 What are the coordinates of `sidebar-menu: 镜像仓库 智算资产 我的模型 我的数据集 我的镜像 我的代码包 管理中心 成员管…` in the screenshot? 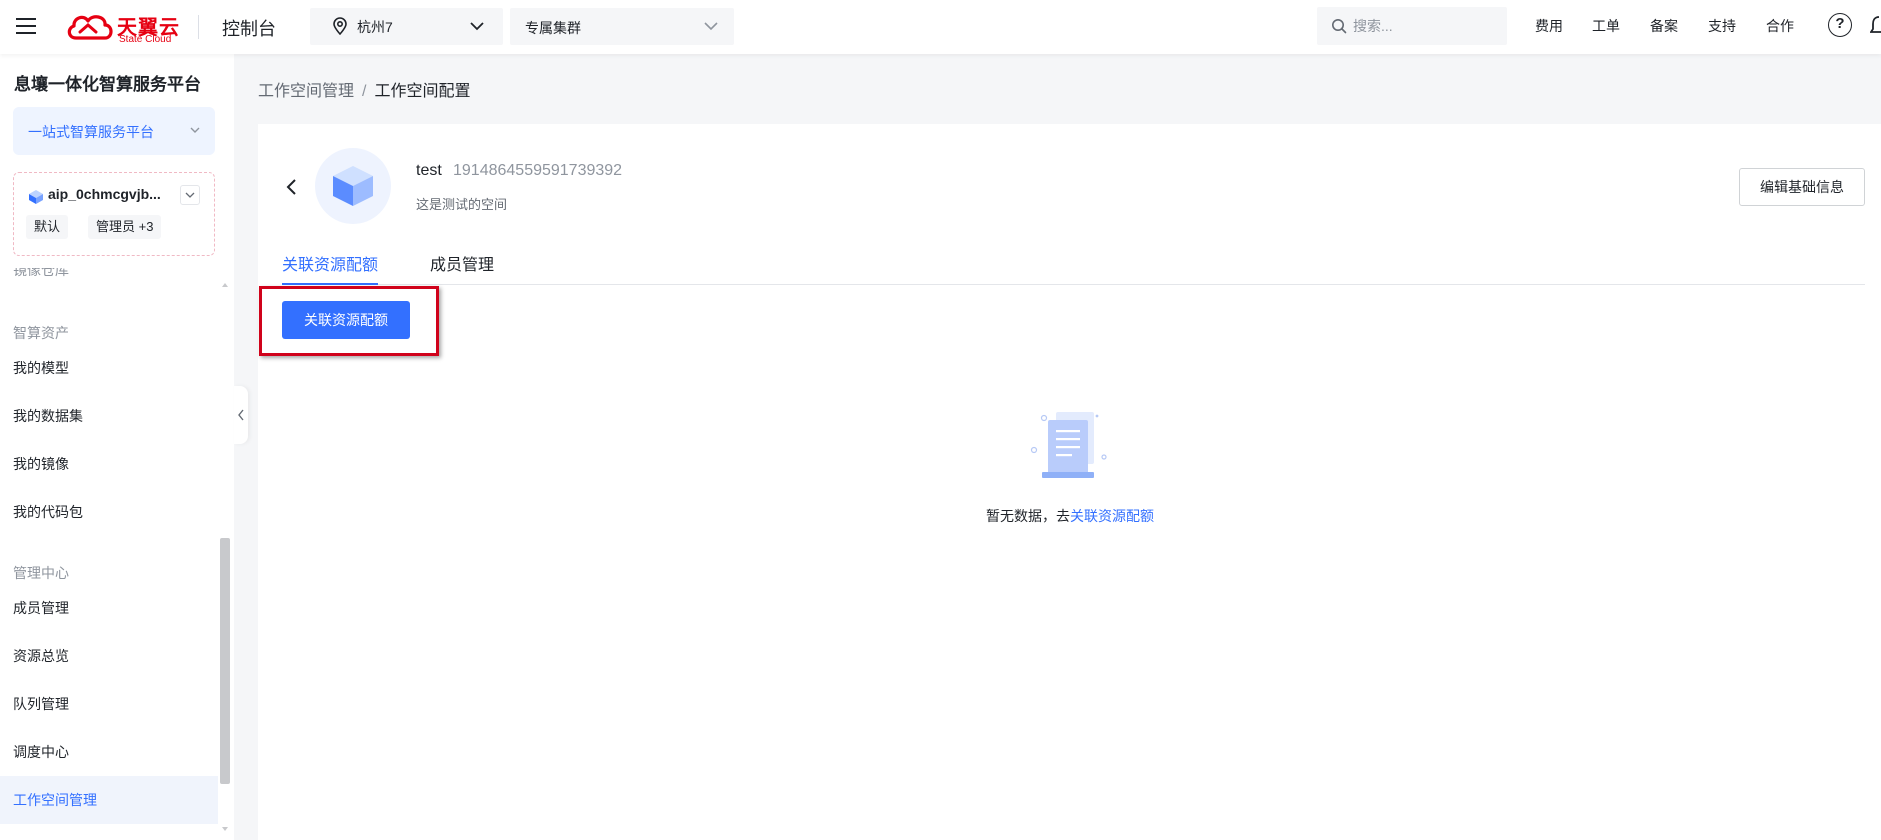 It's located at (117, 554).